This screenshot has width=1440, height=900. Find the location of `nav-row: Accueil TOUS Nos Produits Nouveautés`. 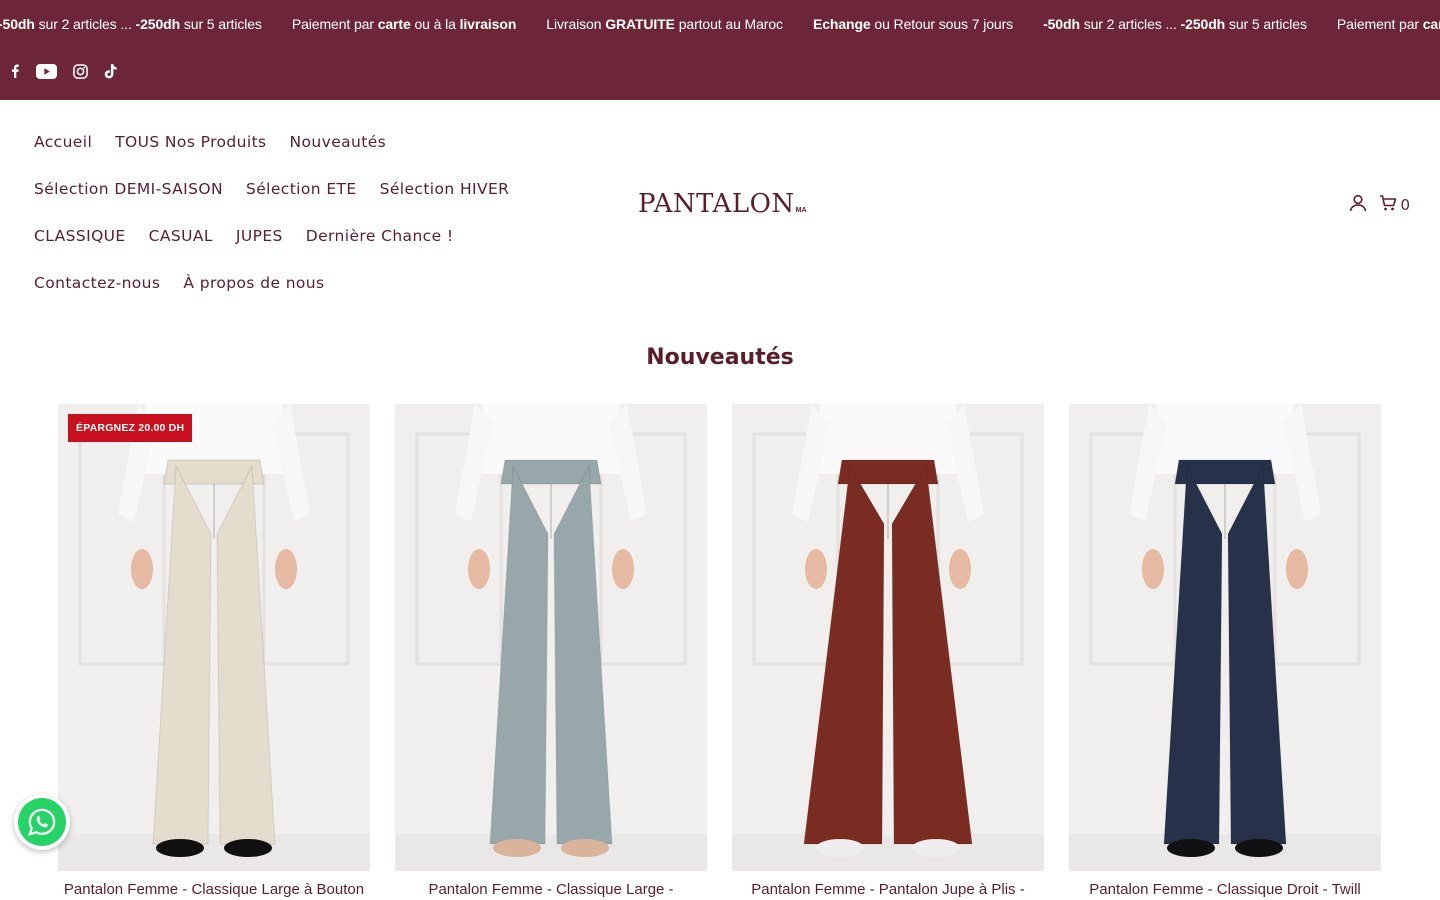

nav-row: Accueil TOUS Nos Produits Nouveautés is located at coordinates (294, 141).